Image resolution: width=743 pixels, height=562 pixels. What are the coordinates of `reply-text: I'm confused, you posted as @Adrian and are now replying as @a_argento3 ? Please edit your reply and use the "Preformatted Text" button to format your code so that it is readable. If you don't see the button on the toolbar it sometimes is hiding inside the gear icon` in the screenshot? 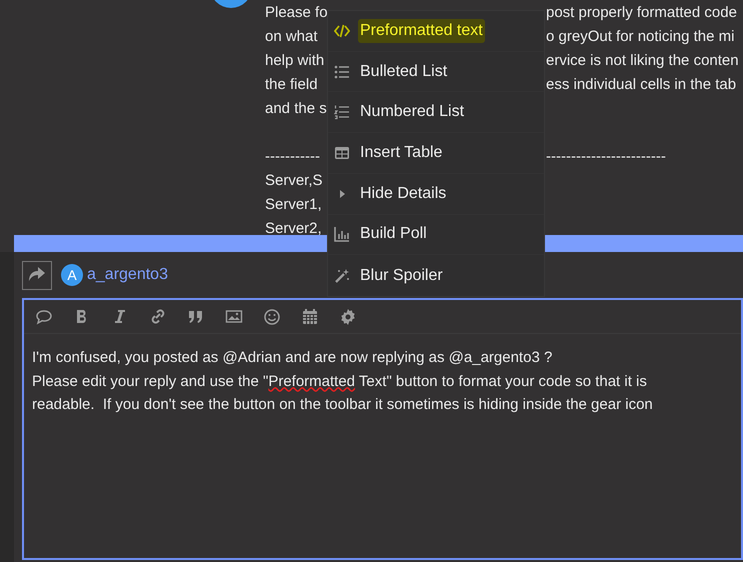 It's located at (365, 375).